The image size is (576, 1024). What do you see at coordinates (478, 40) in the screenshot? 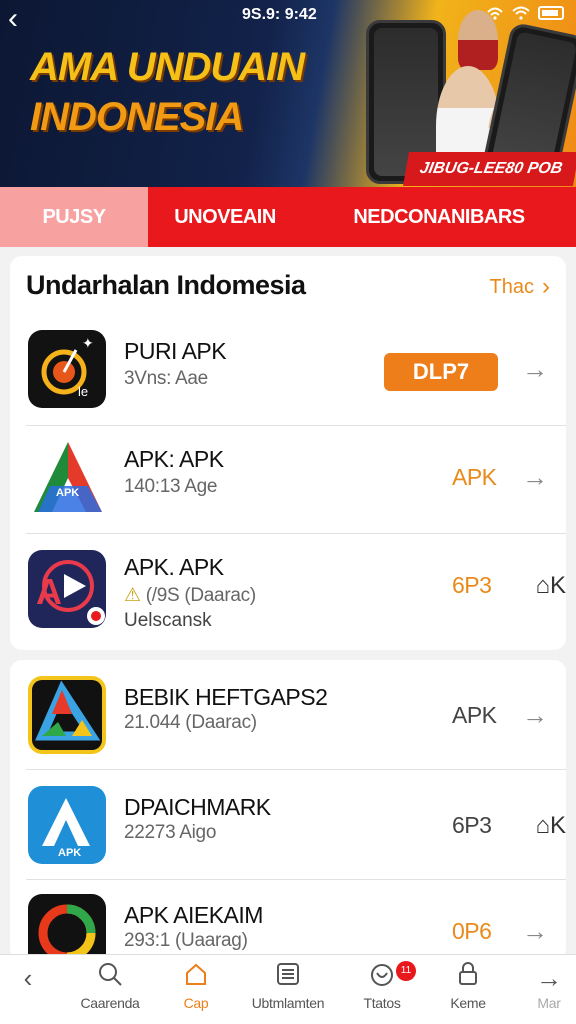
I see `person-illustration` at bounding box center [478, 40].